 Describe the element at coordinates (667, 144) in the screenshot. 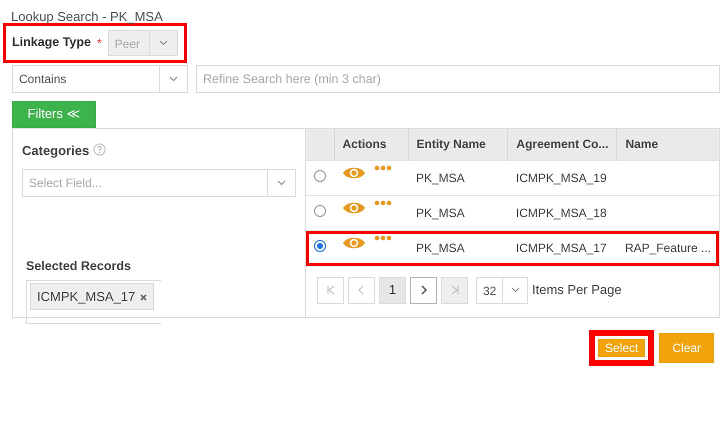

I see `column-header: Name` at that location.